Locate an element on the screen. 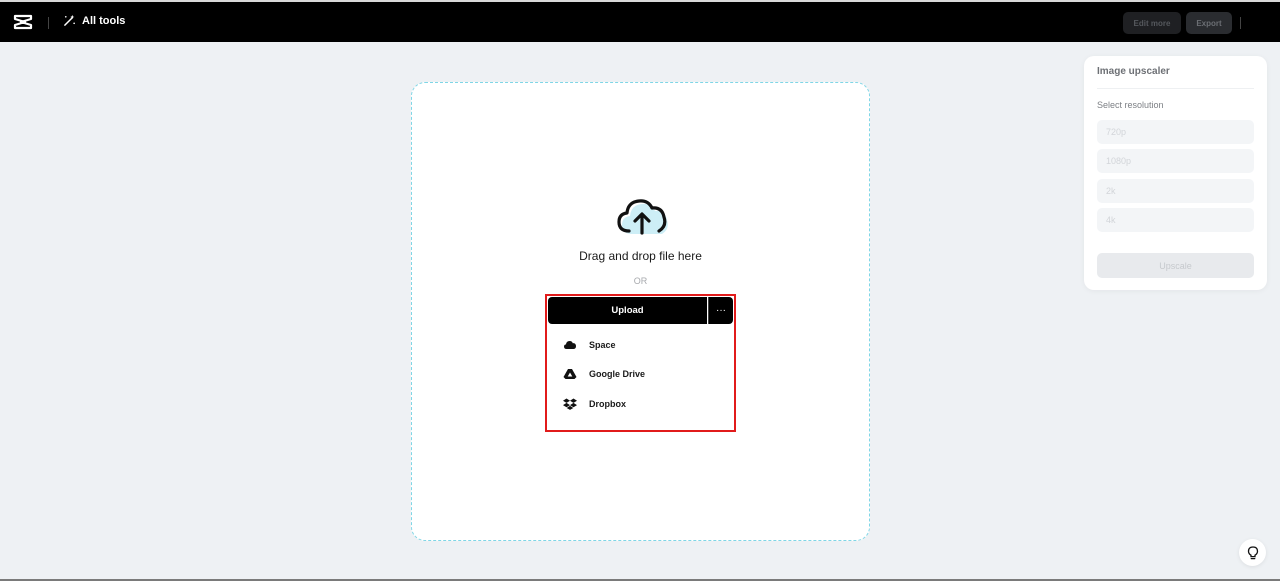 This screenshot has height=581, width=1280. all-tools-button: All tools is located at coordinates (94, 20).